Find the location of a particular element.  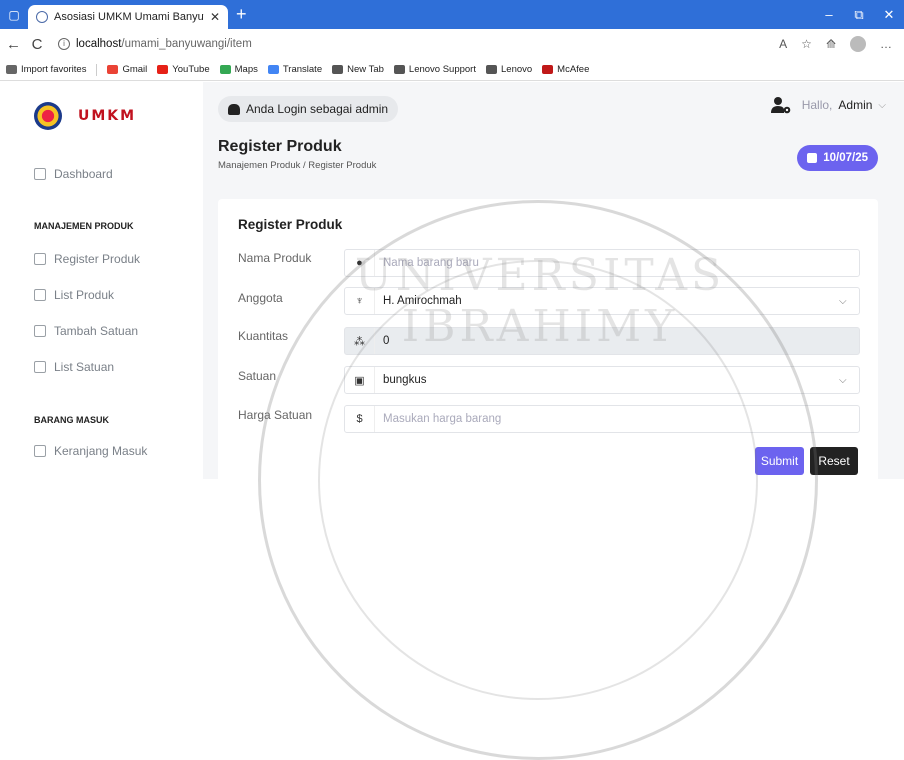

bookmark-item: Maps is located at coordinates (238, 69).